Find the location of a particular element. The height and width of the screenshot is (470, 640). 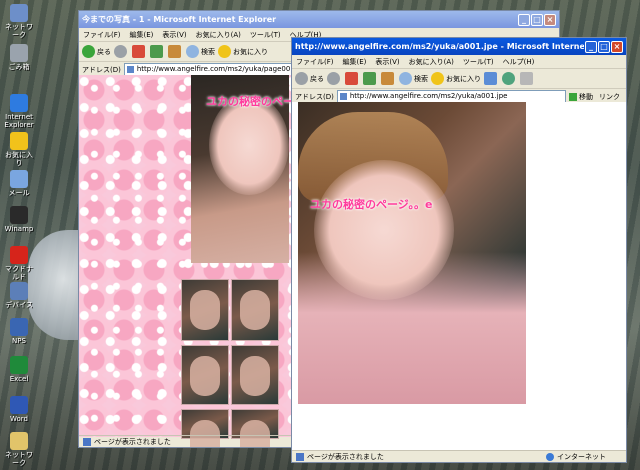

desktop-icon: NPS is located at coordinates (19, 331).